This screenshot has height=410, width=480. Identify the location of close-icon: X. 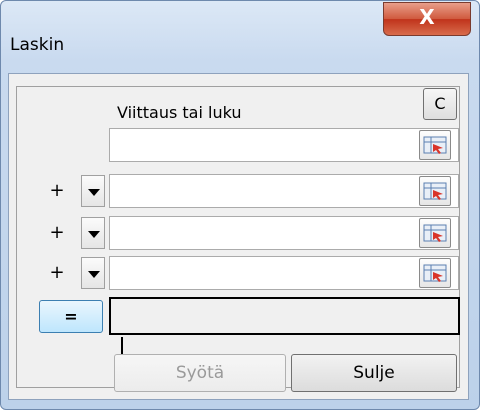
(427, 17).